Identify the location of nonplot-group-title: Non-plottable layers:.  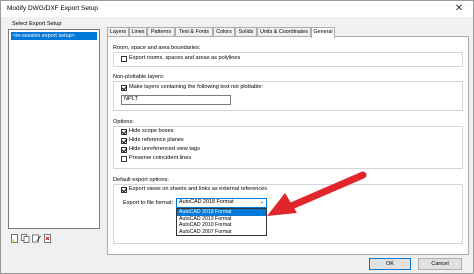
(139, 77).